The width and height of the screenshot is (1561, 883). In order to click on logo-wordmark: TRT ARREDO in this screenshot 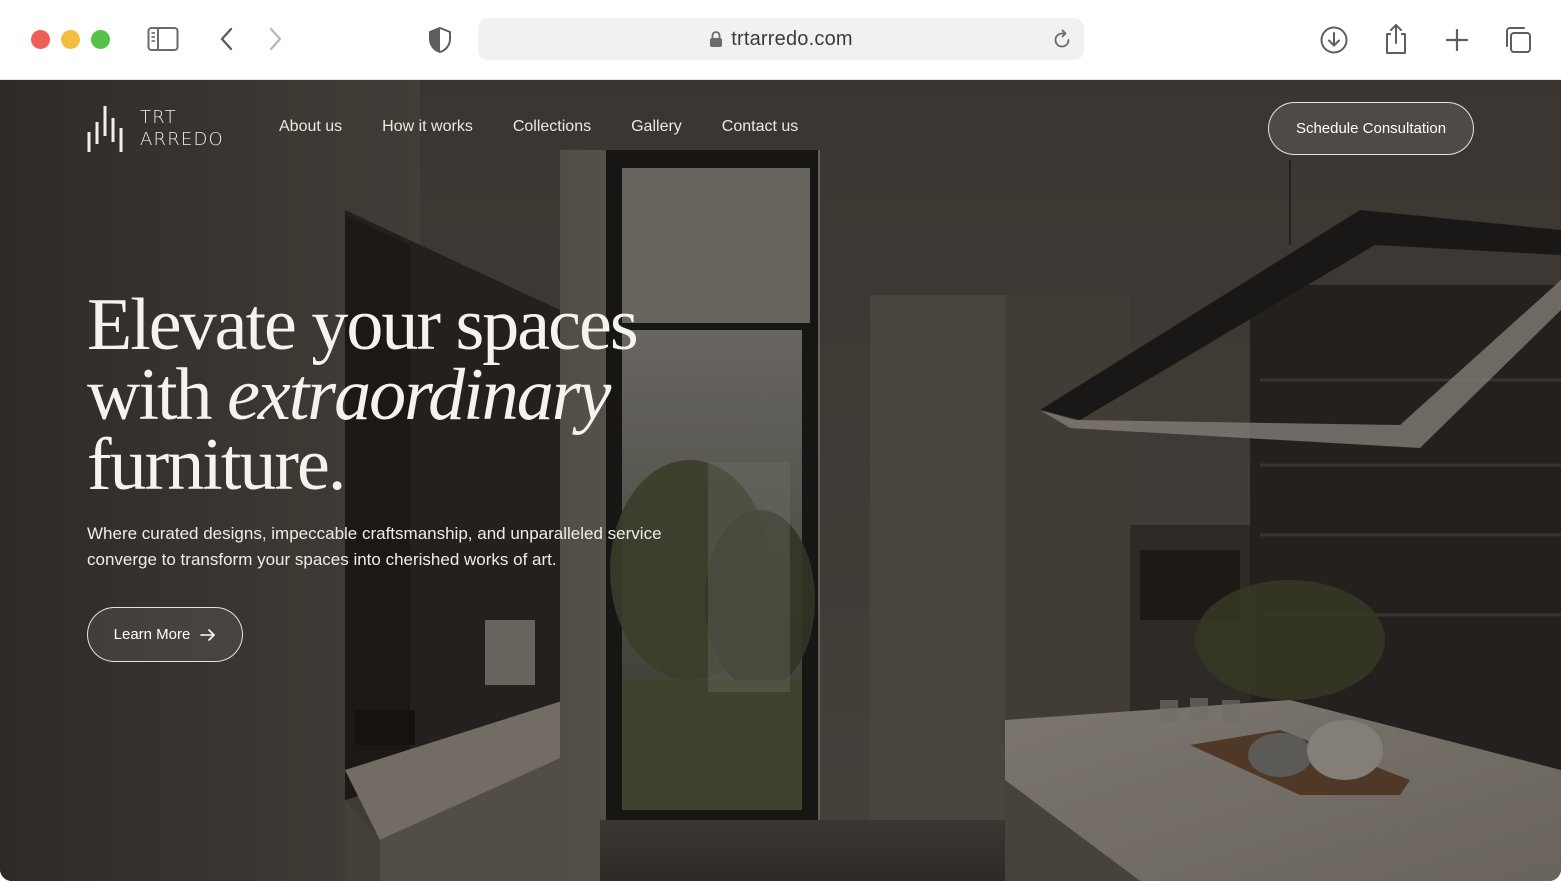, I will do `click(182, 129)`.